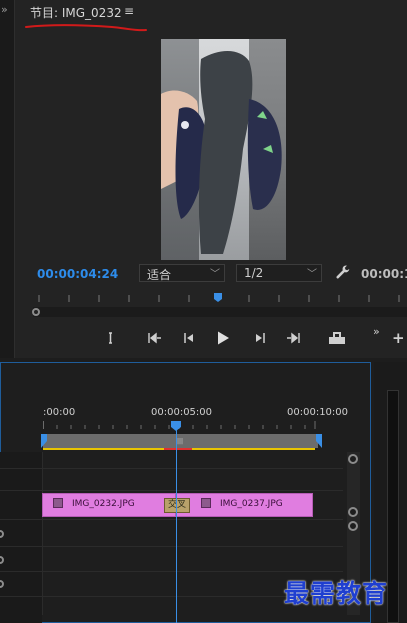 This screenshot has height=623, width=407. Describe the element at coordinates (178, 449) in the screenshot. I see `render-bar-red` at that location.